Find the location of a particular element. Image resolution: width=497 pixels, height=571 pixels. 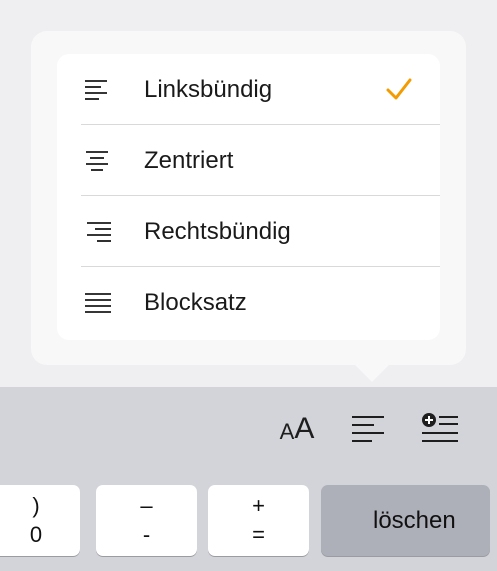

menu-item-label: Linksbündig is located at coordinates (208, 89).